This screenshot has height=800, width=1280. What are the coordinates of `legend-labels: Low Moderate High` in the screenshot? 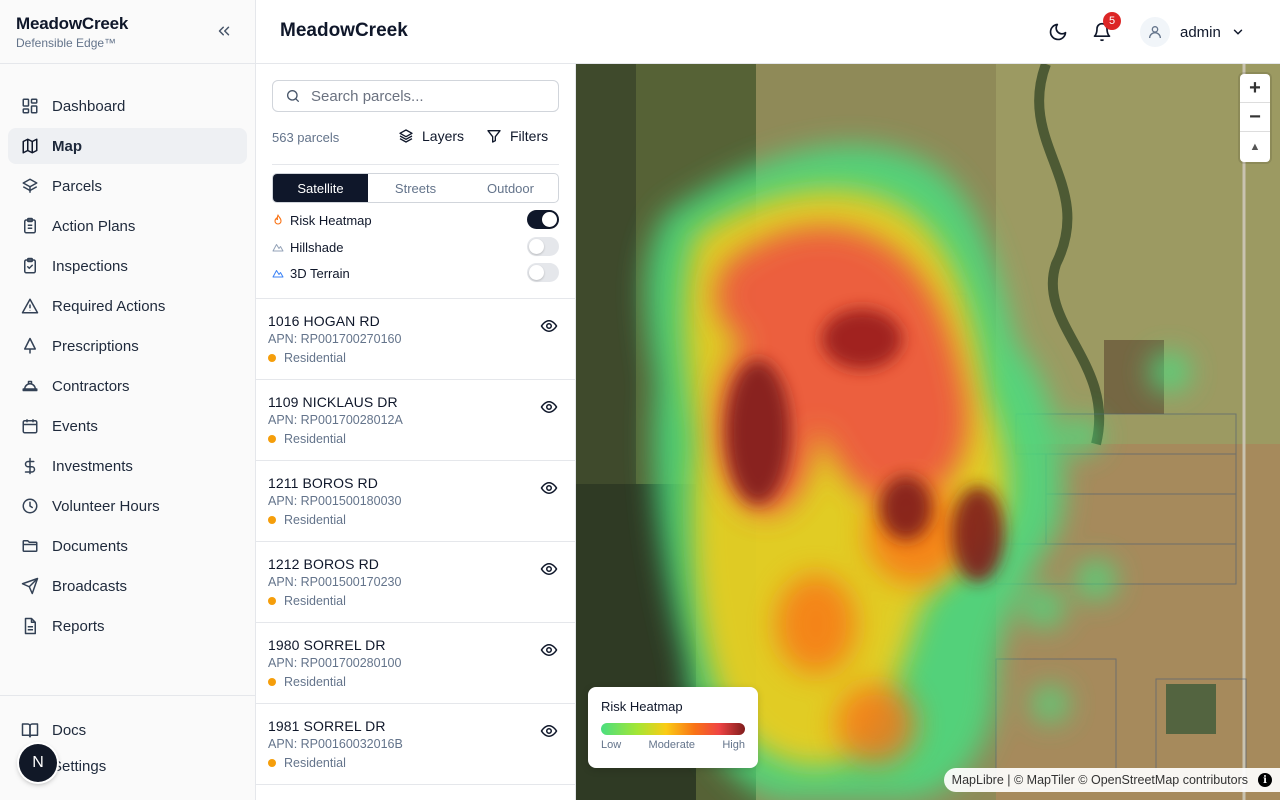 It's located at (673, 745).